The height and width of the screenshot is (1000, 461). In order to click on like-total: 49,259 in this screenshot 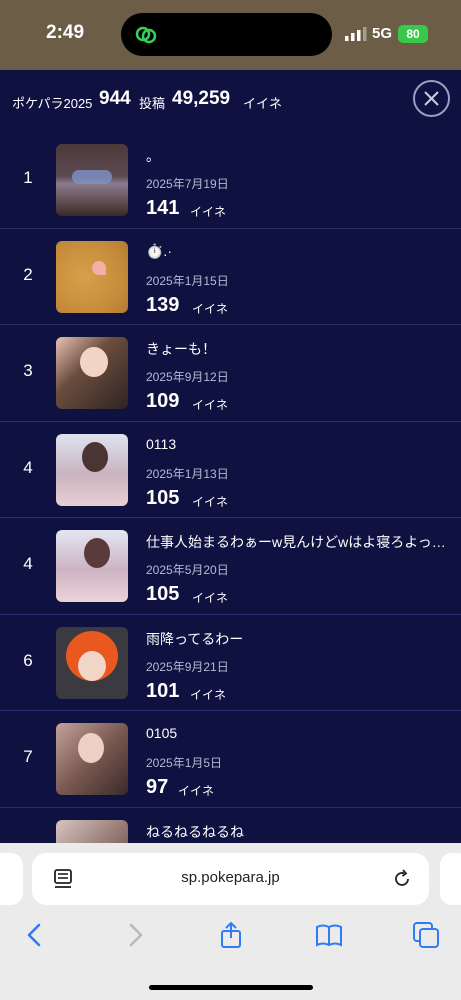, I will do `click(201, 98)`.